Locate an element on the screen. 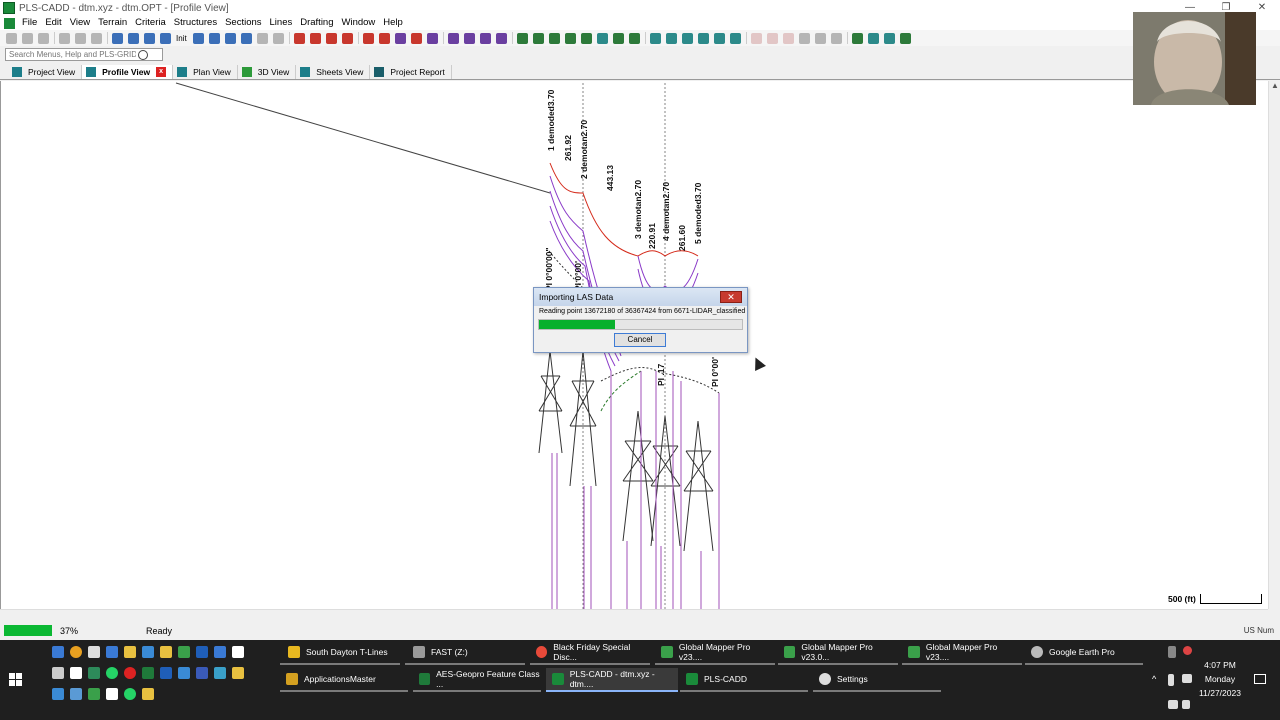 This screenshot has width=1280, height=720. pointer-tool-icon is located at coordinates (836, 38).